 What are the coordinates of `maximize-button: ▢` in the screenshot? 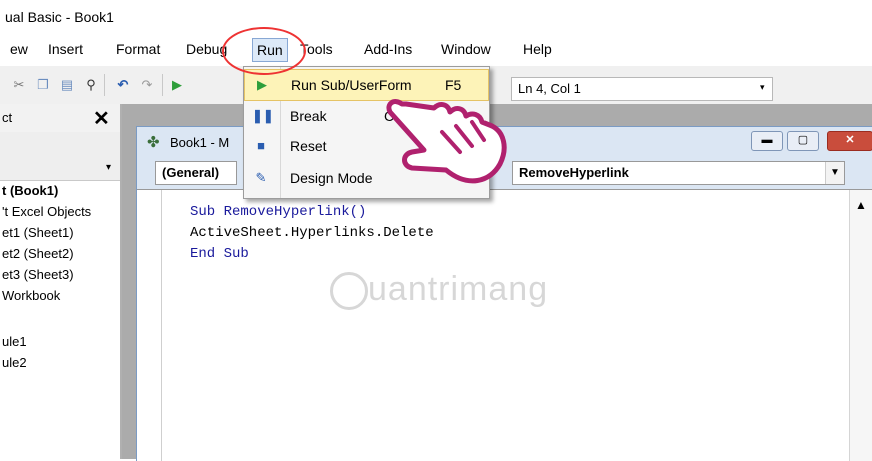 It's located at (803, 141).